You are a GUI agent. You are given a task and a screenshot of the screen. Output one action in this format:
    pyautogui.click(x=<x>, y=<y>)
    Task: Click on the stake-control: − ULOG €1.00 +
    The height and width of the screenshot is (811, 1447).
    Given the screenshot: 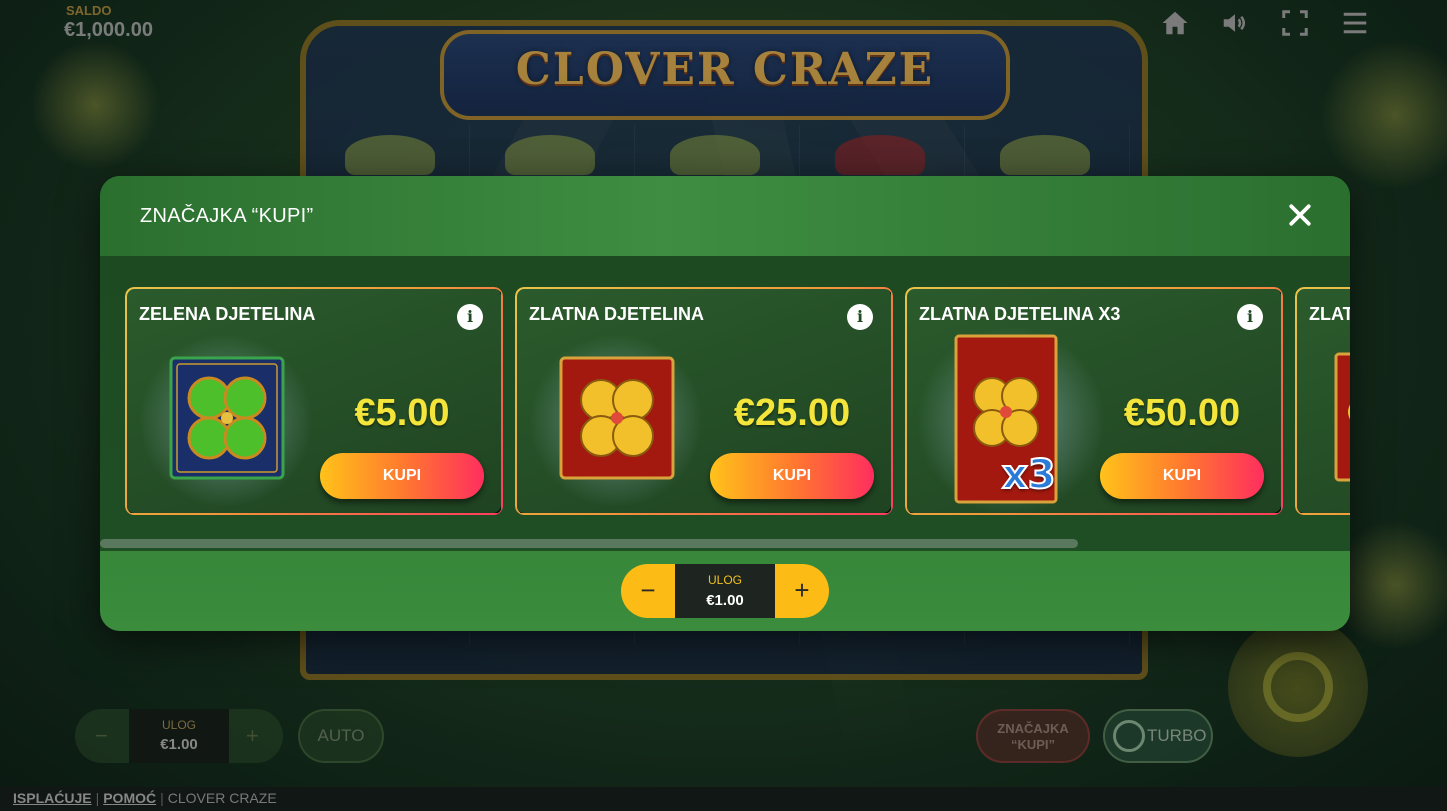 What is the action you would take?
    pyautogui.click(x=725, y=591)
    